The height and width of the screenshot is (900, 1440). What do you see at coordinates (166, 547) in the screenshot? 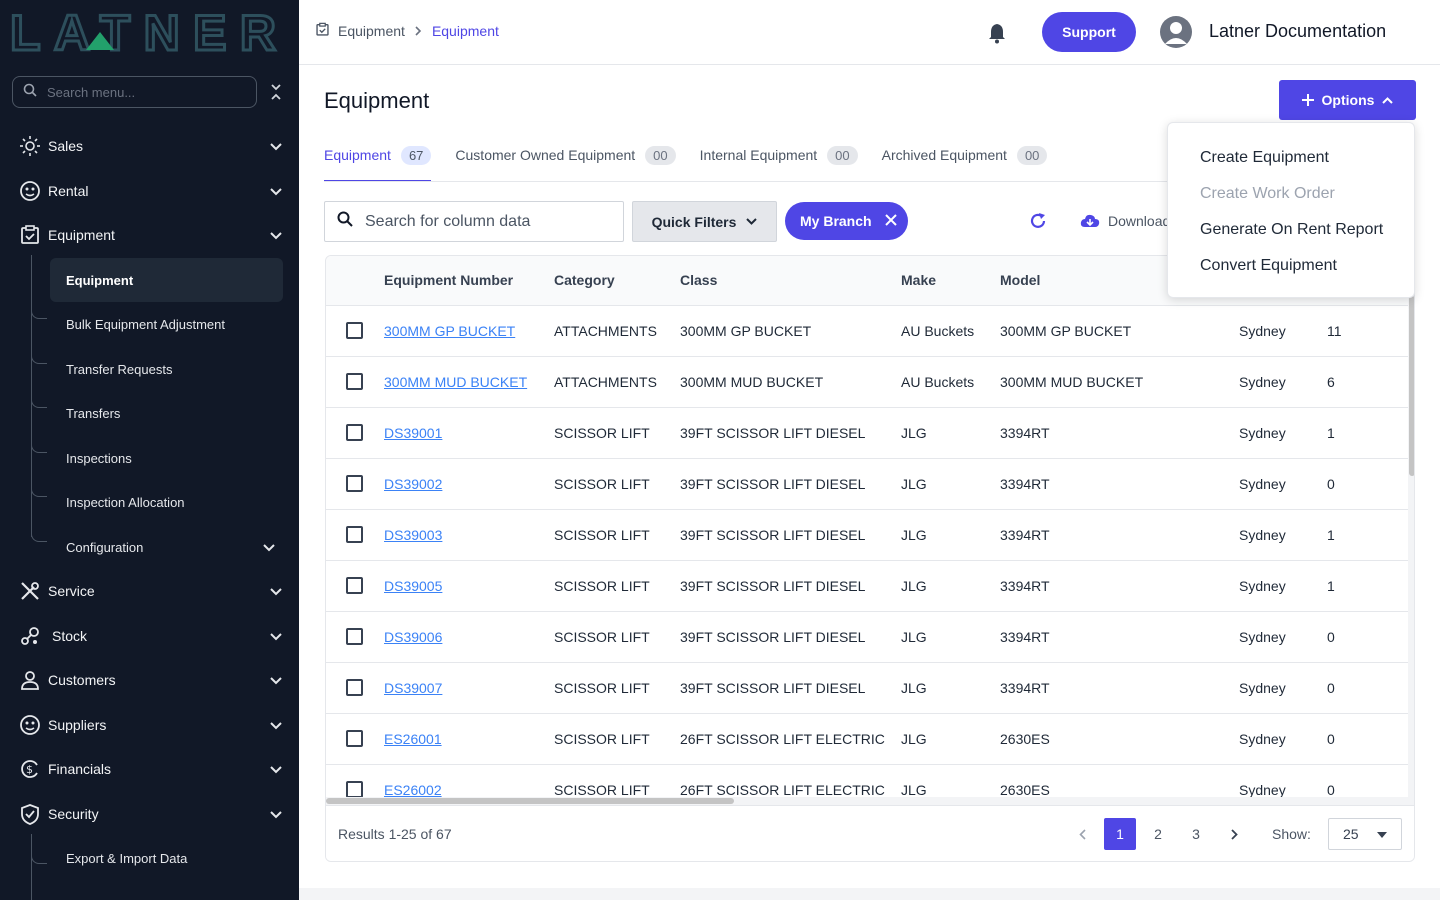
I see `sidebar-subitem-configuration: Configuration` at bounding box center [166, 547].